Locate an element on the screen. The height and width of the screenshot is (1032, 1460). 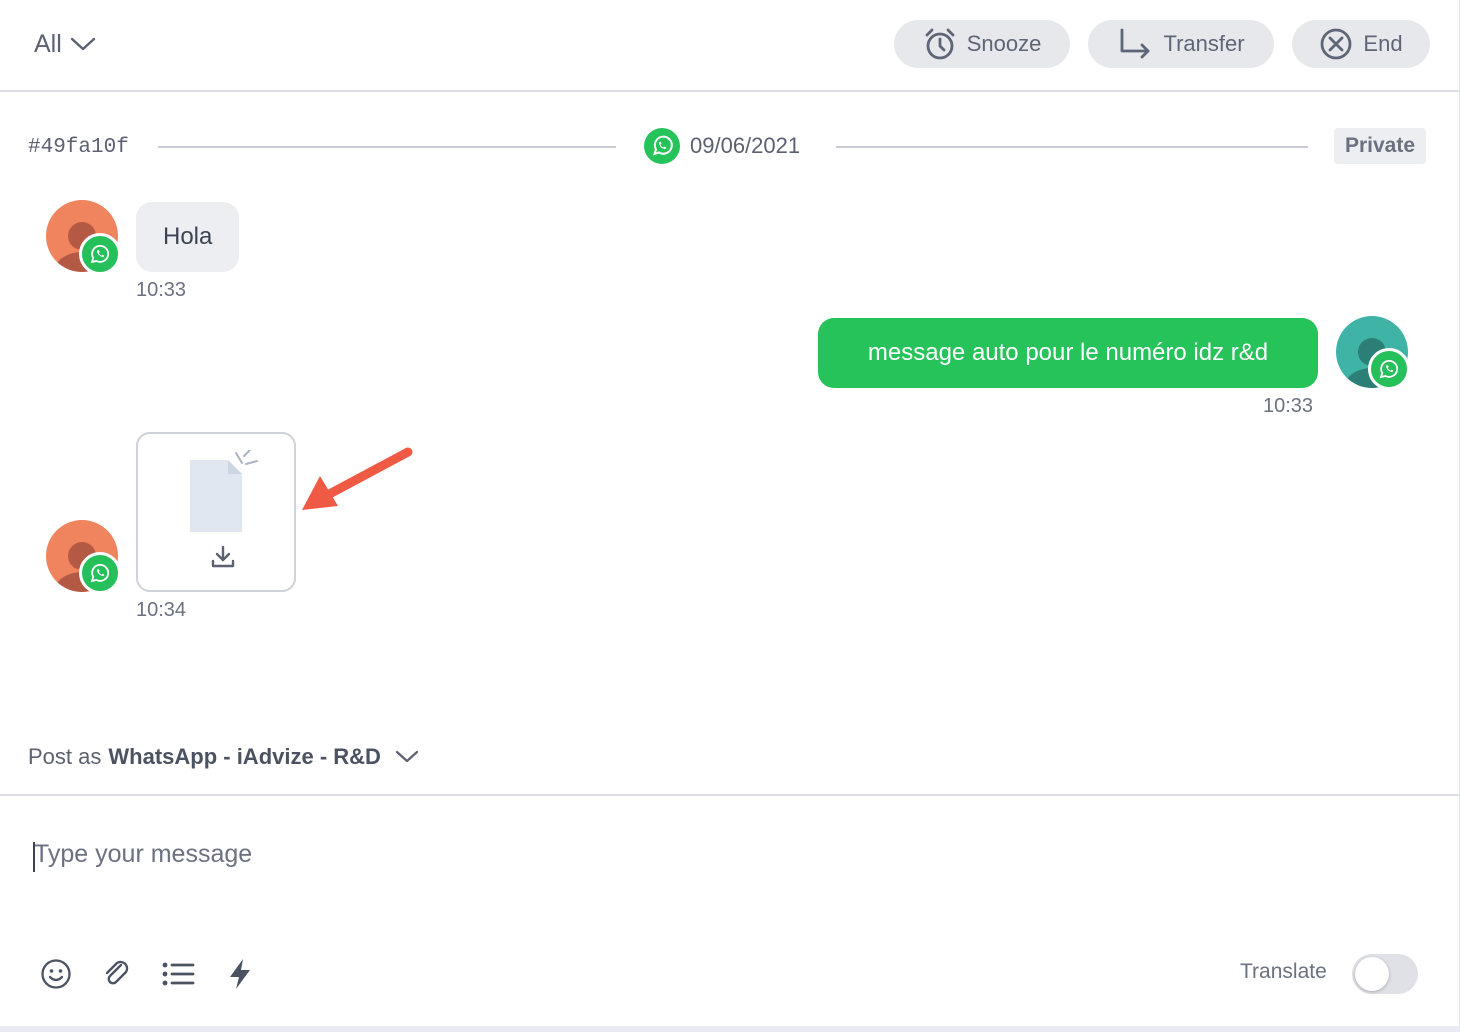
post-as-prefix: Post as is located at coordinates (65, 756).